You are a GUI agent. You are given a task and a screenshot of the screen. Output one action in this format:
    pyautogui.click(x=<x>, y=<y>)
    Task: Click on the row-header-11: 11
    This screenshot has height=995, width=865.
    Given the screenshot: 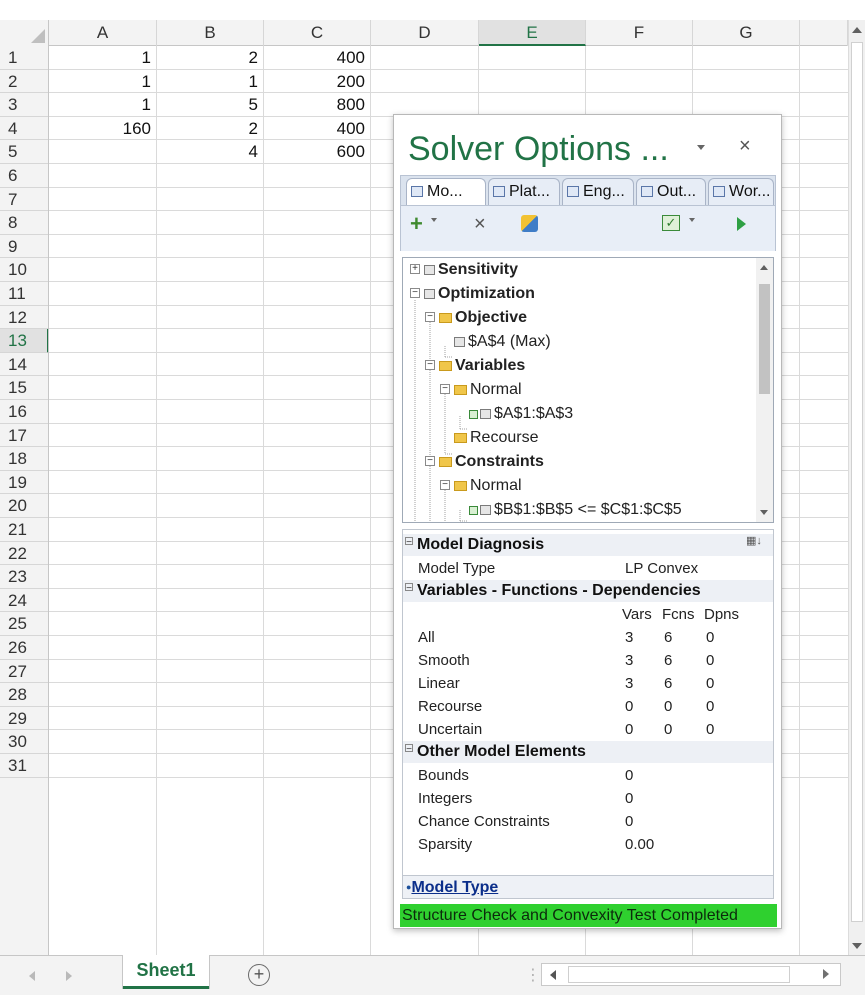 What is the action you would take?
    pyautogui.click(x=24, y=294)
    